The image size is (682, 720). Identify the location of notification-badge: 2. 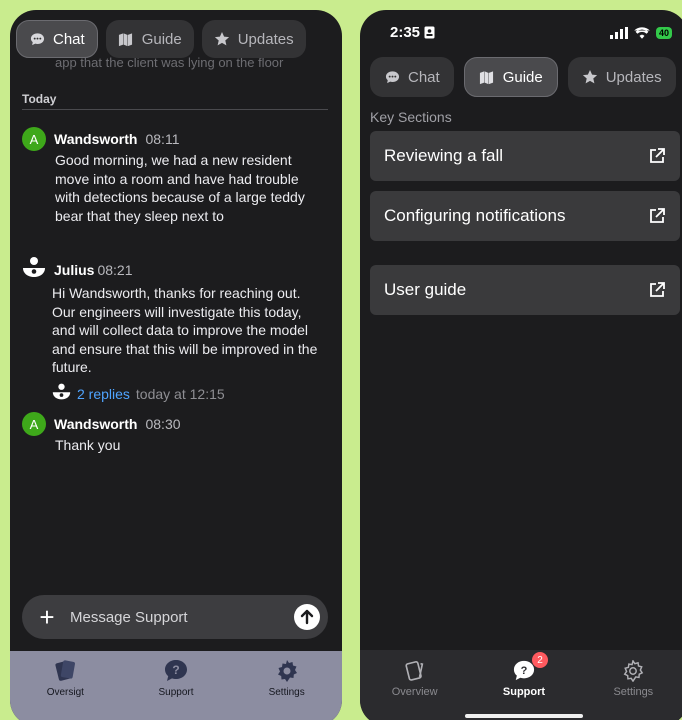
(539, 660).